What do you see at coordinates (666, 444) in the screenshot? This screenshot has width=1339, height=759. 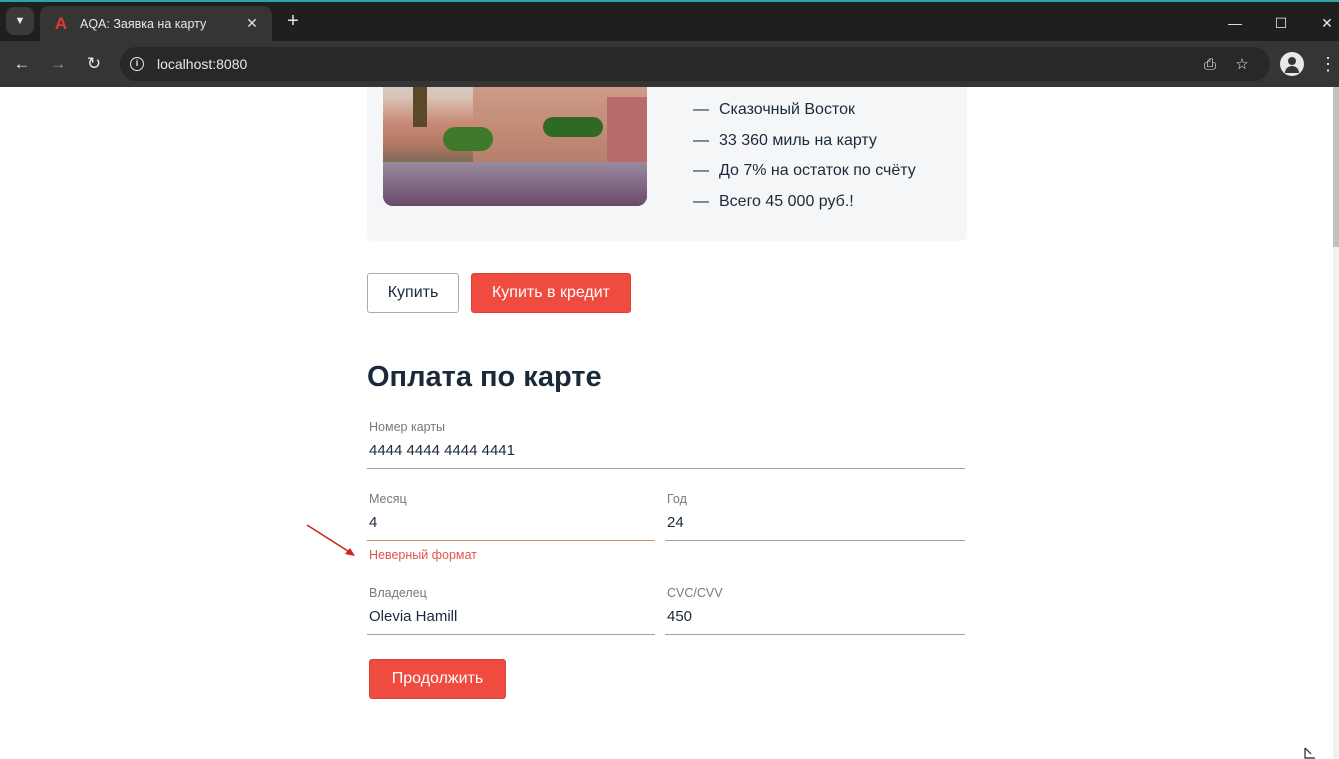 I see `card-number-field: Номер карты 4444 4444 4444 4441` at bounding box center [666, 444].